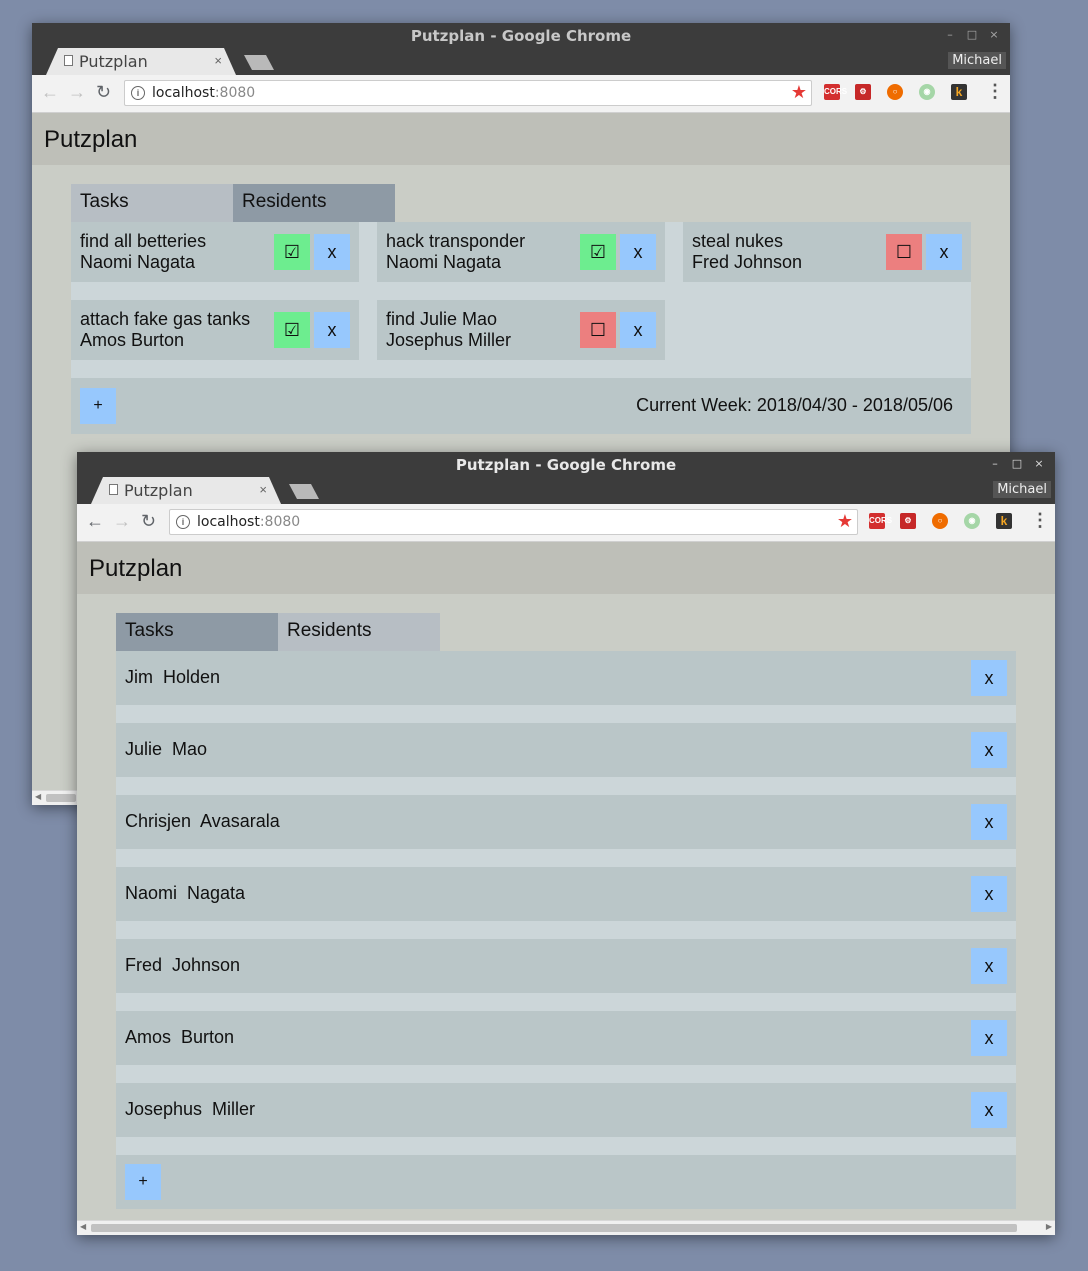  What do you see at coordinates (132, 340) in the screenshot?
I see `task-assignee: Amos Burton` at bounding box center [132, 340].